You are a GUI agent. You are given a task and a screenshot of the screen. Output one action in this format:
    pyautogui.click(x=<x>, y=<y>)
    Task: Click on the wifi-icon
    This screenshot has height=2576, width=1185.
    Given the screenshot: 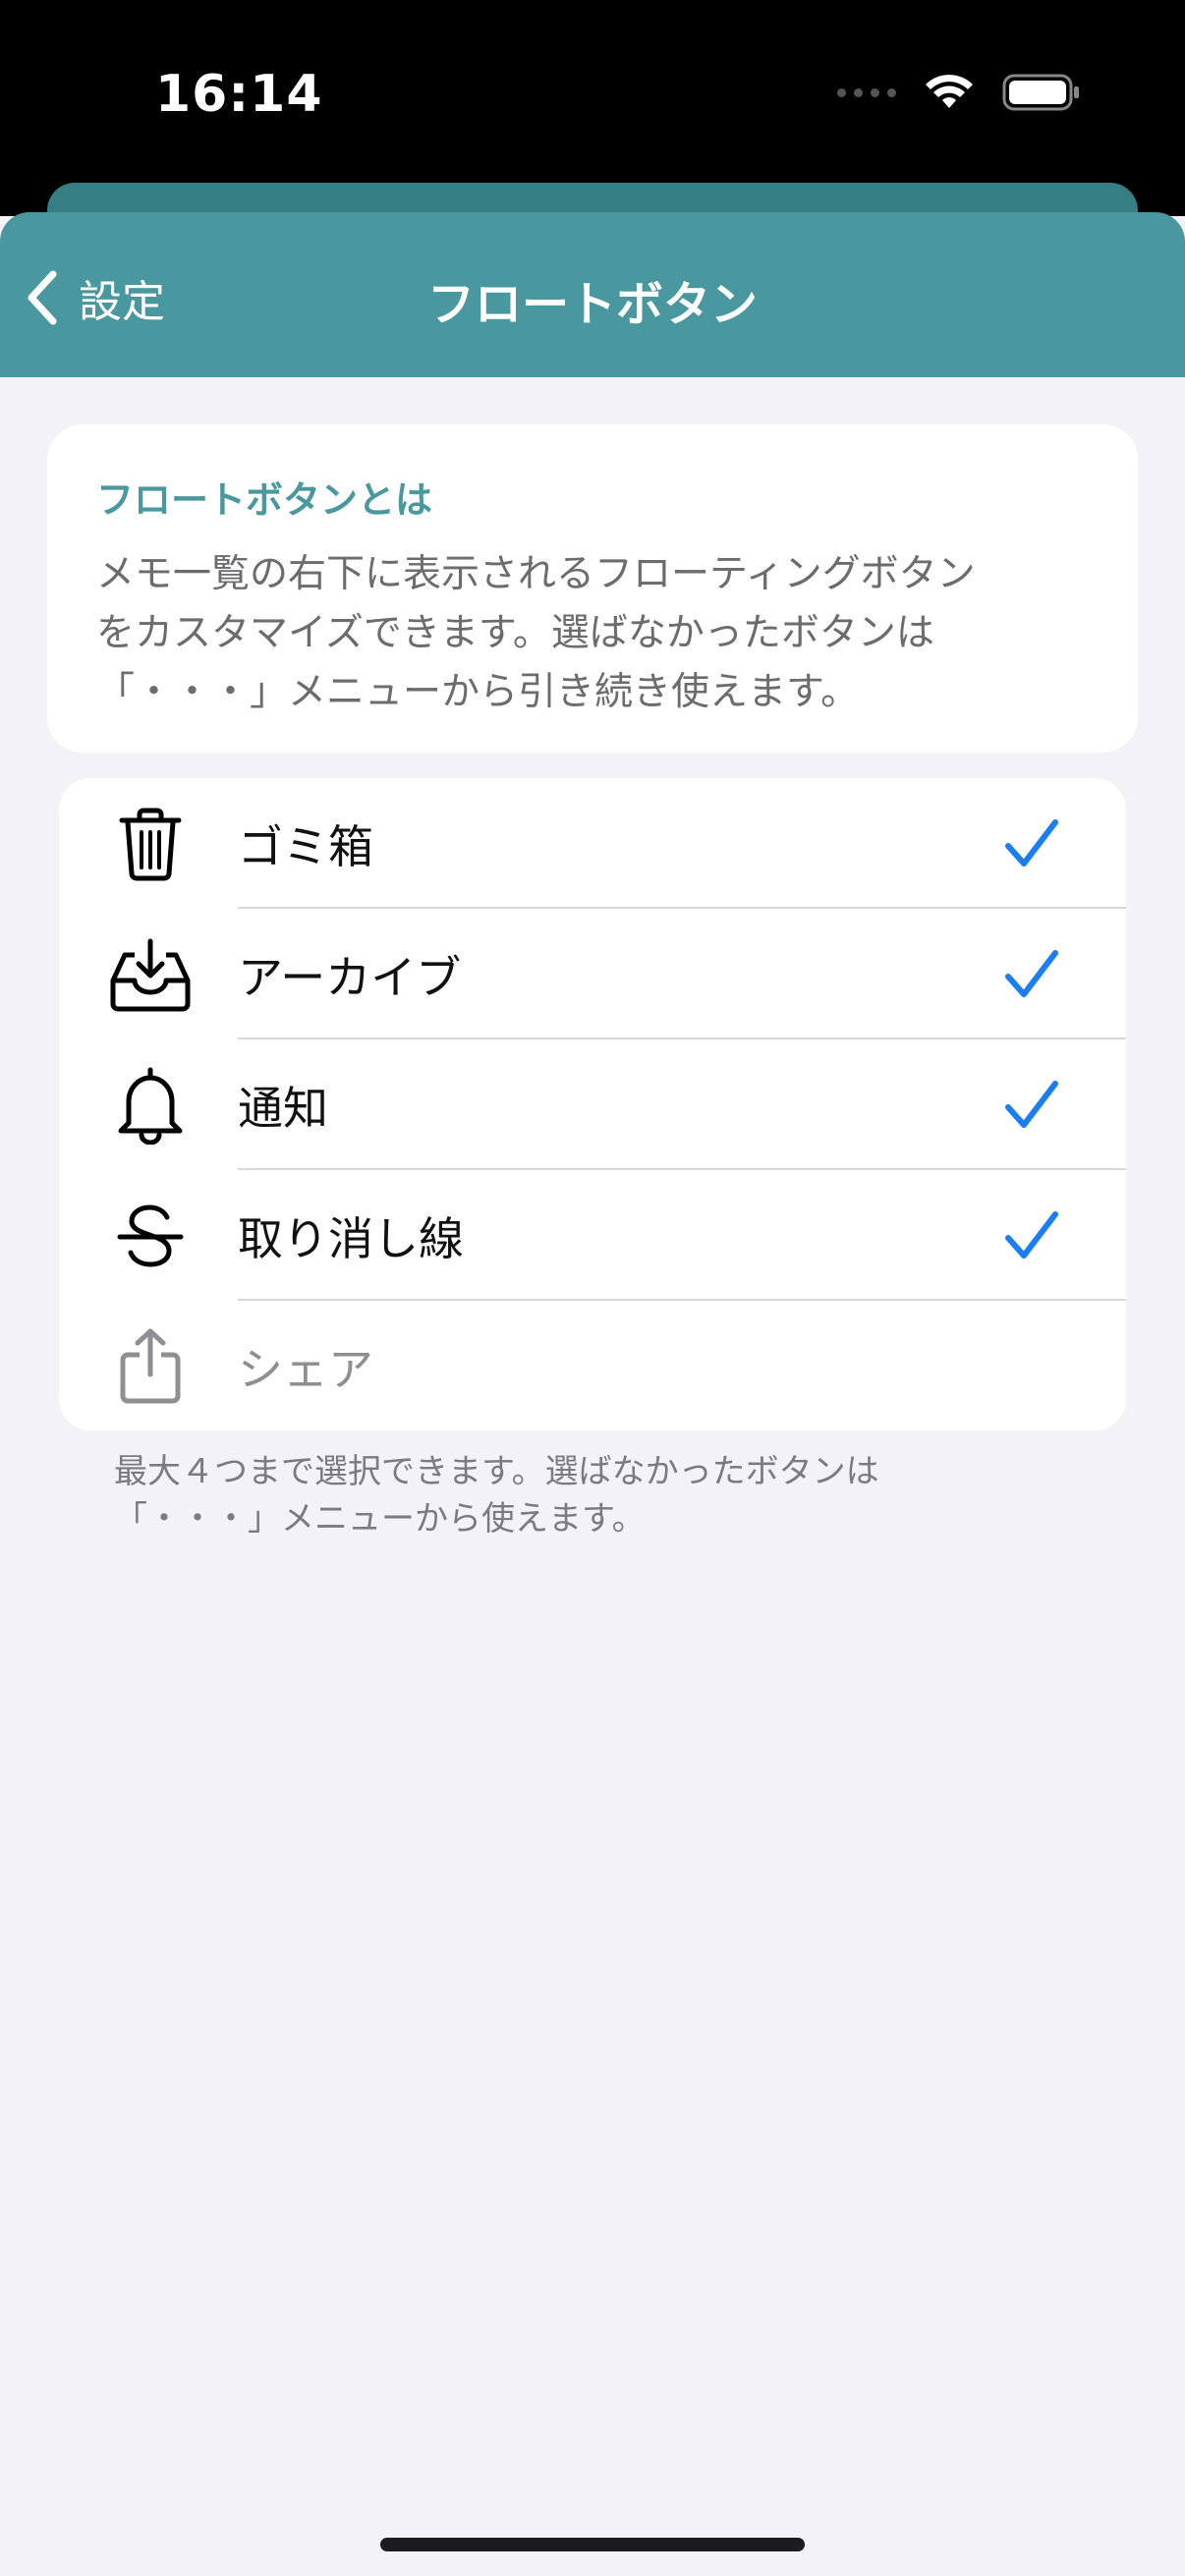 What is the action you would take?
    pyautogui.click(x=950, y=91)
    